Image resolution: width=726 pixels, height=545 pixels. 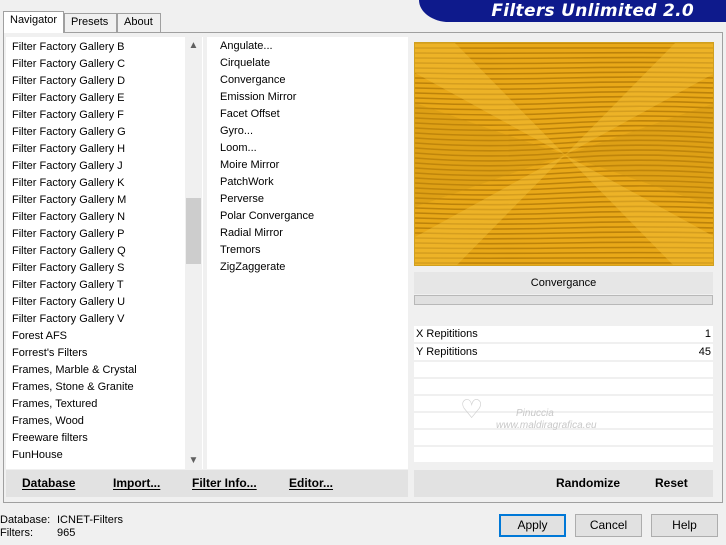 What do you see at coordinates (684, 525) in the screenshot?
I see `help-button: Help` at bounding box center [684, 525].